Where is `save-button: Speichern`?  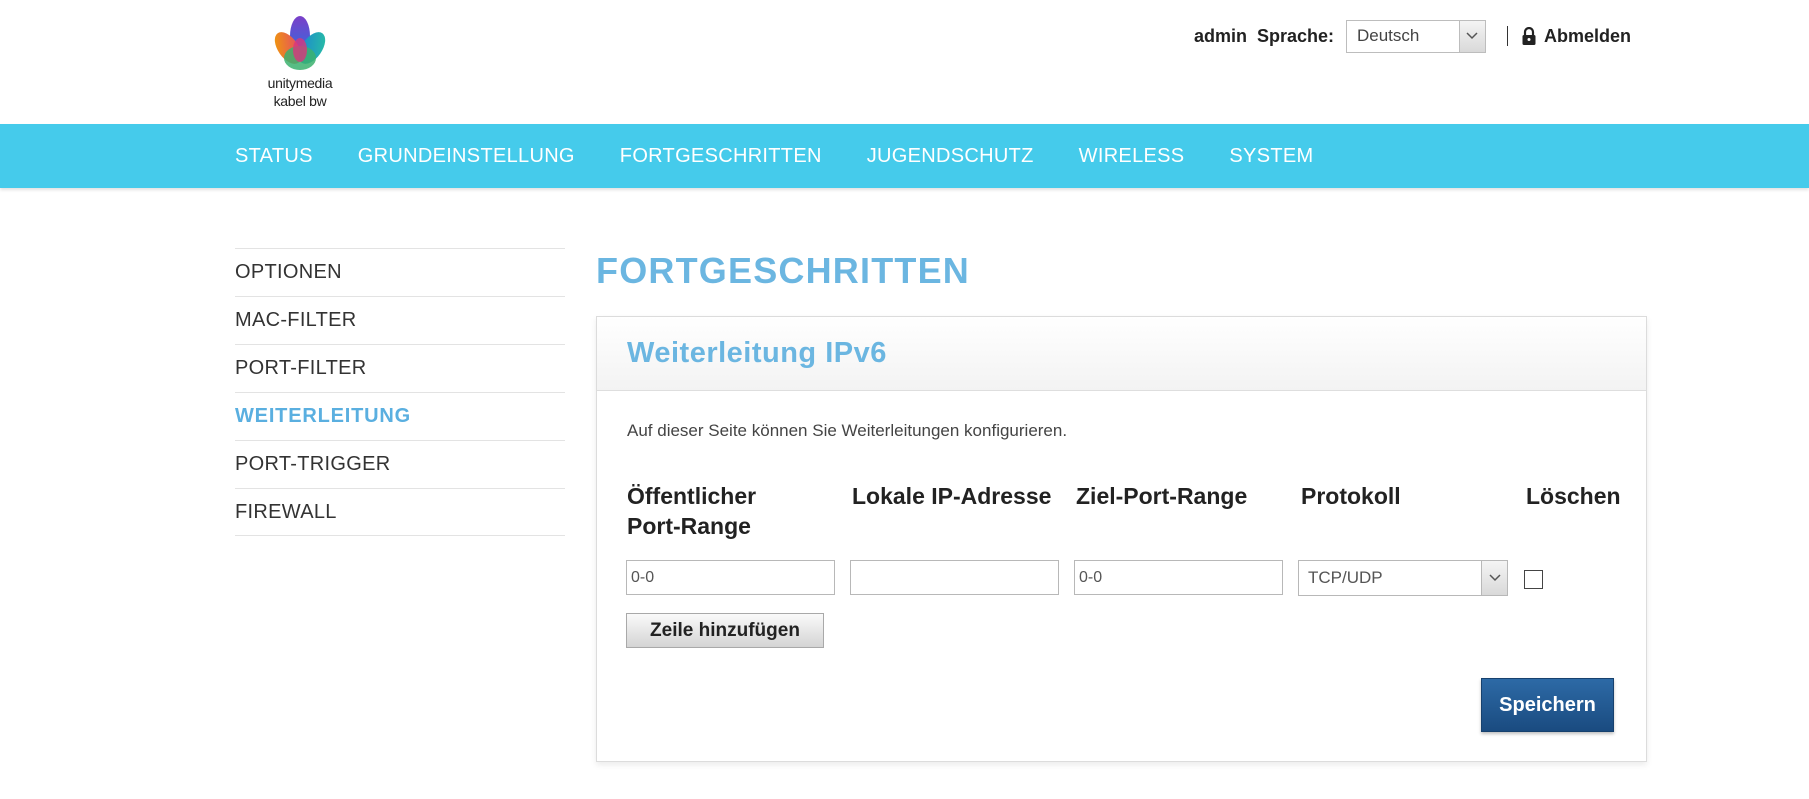 save-button: Speichern is located at coordinates (1547, 705).